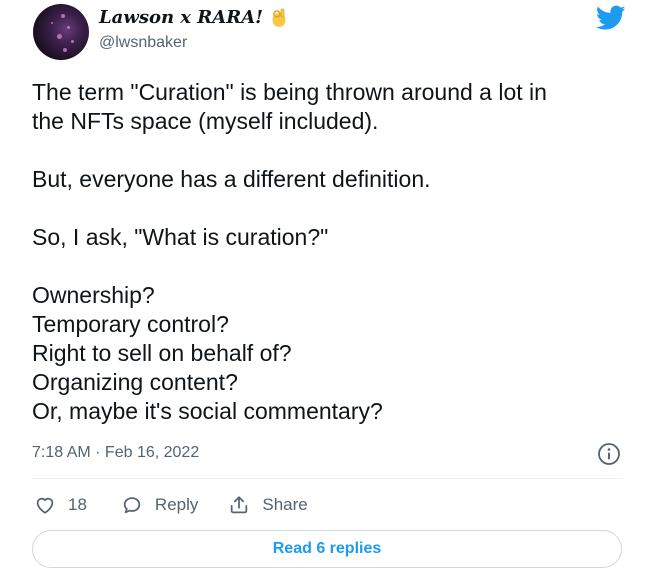  What do you see at coordinates (61, 32) in the screenshot?
I see `avatar` at bounding box center [61, 32].